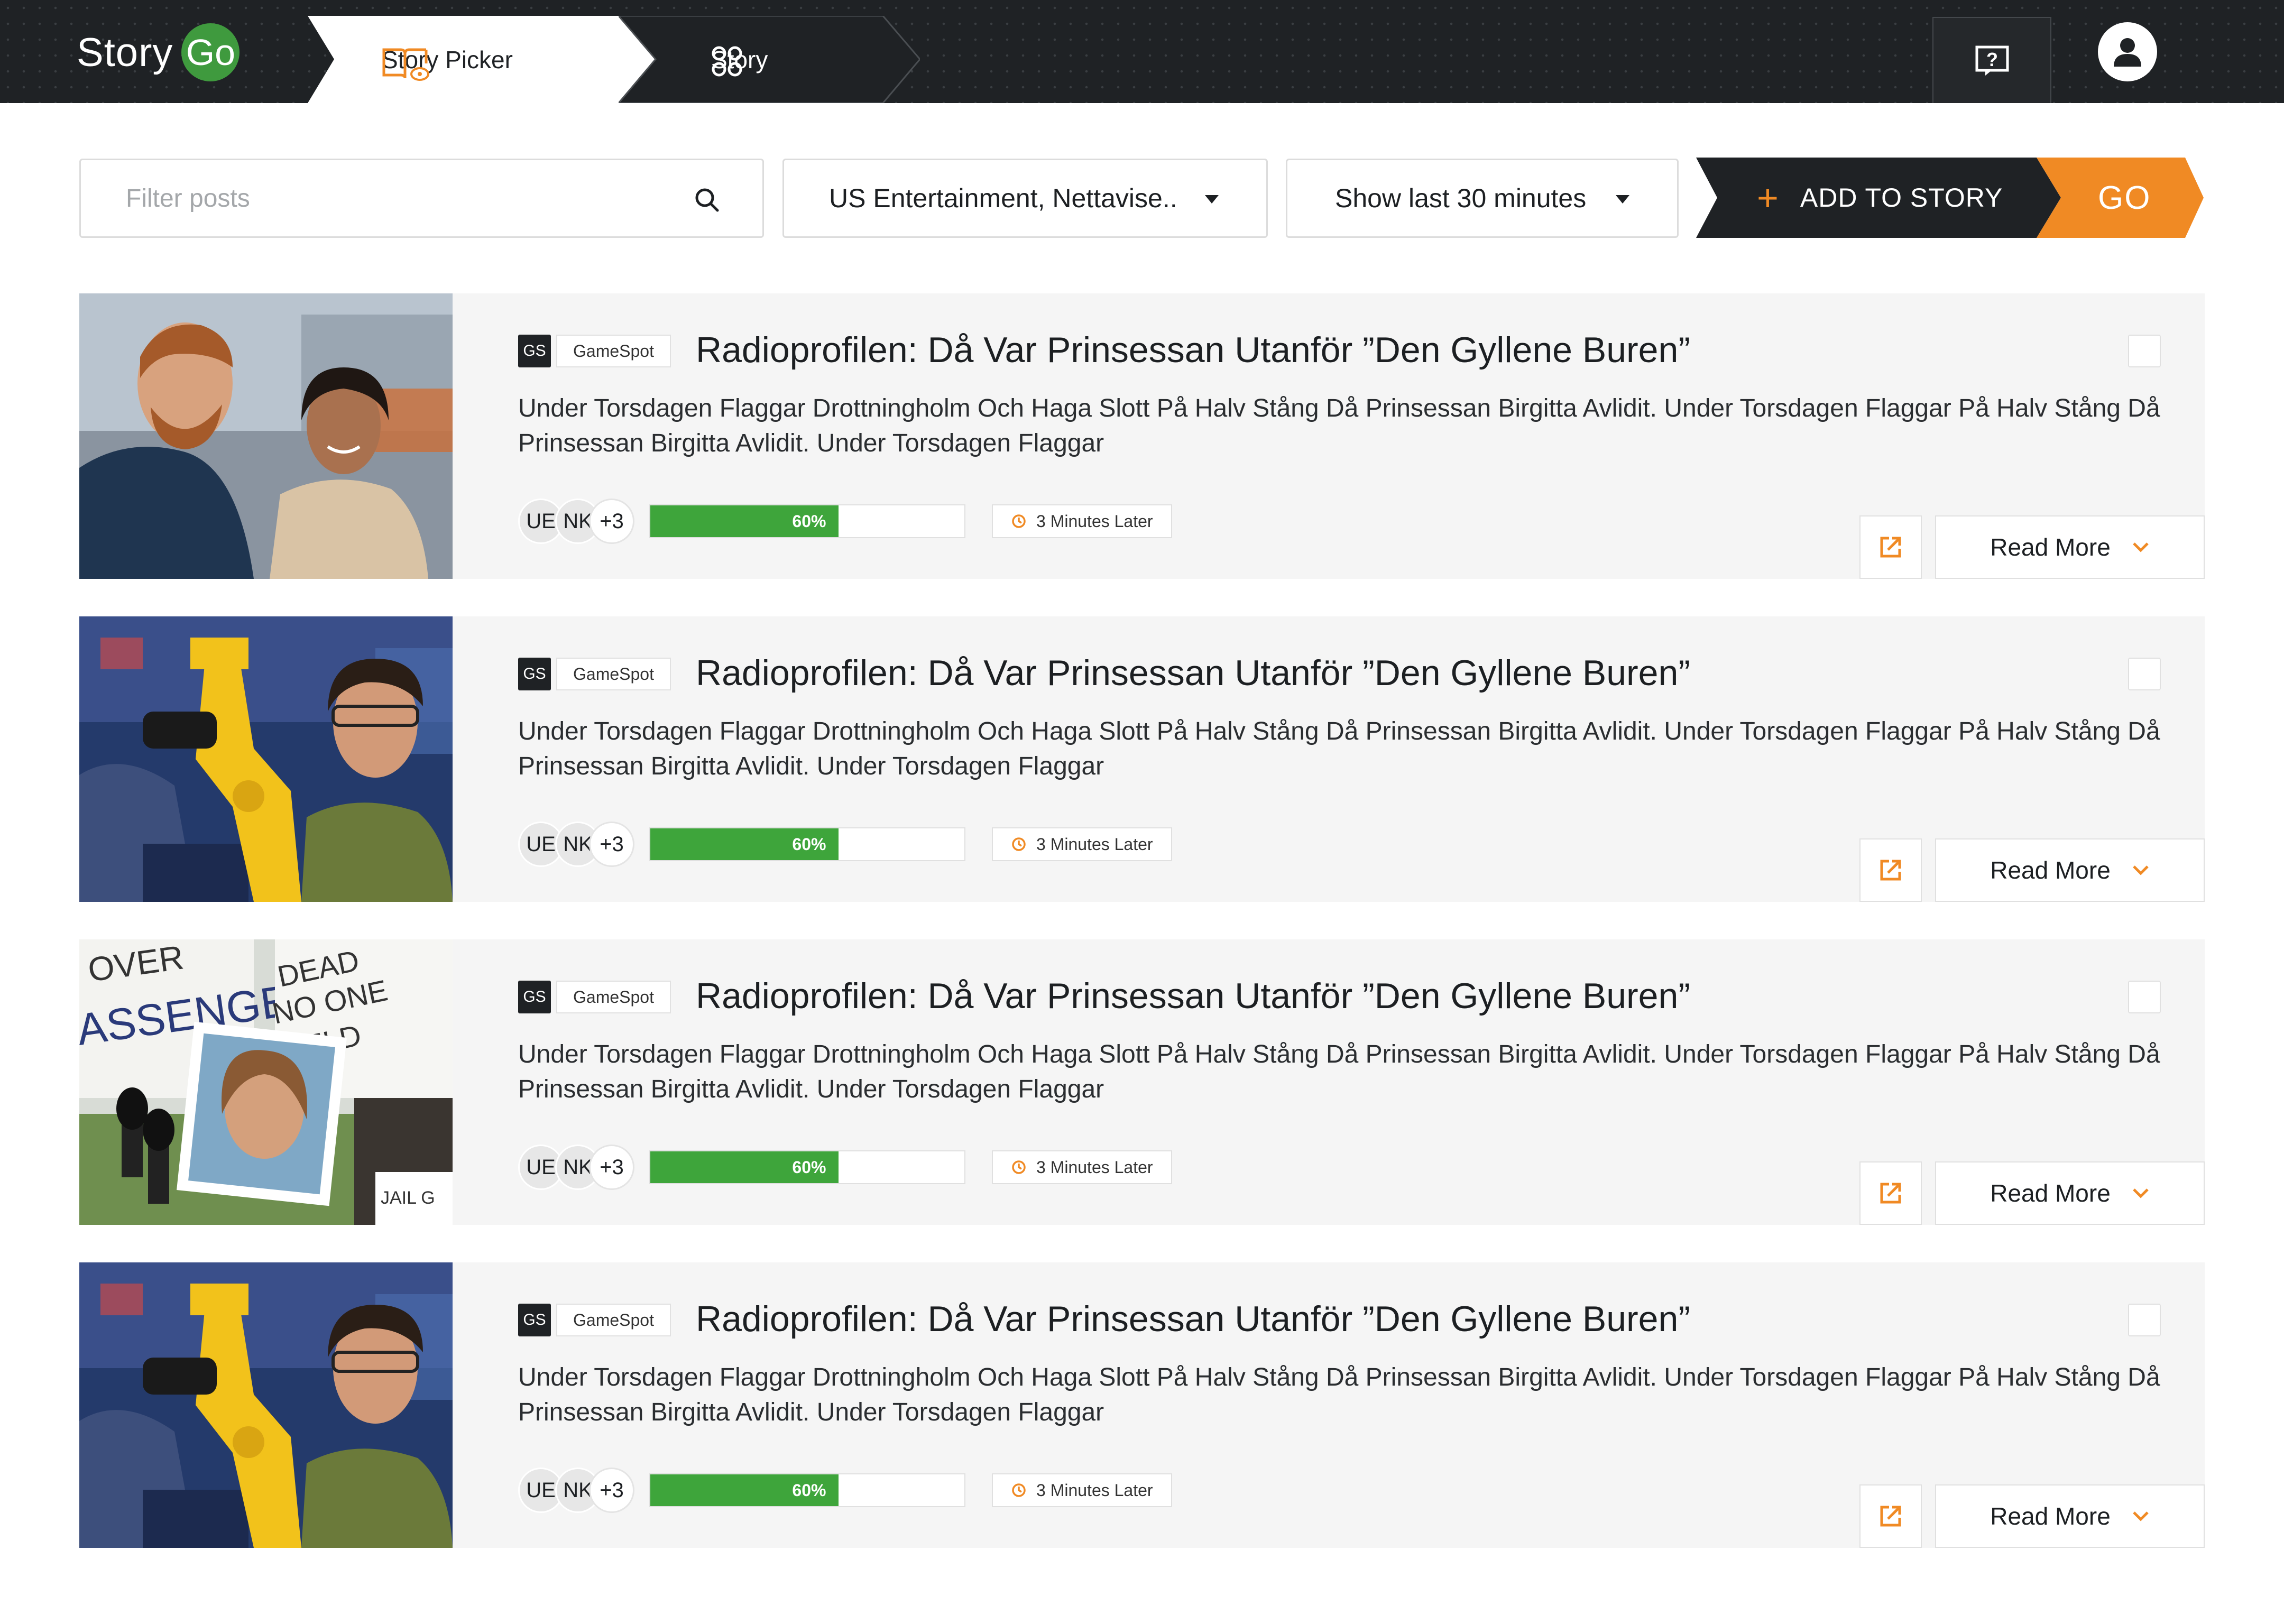  Describe the element at coordinates (408, 1198) in the screenshot. I see `svg-text: JAIL G` at that location.